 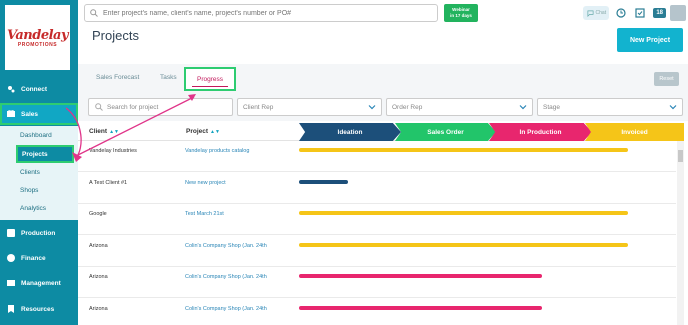 What do you see at coordinates (459, 107) in the screenshot?
I see `order-rep-select: Order Rep` at bounding box center [459, 107].